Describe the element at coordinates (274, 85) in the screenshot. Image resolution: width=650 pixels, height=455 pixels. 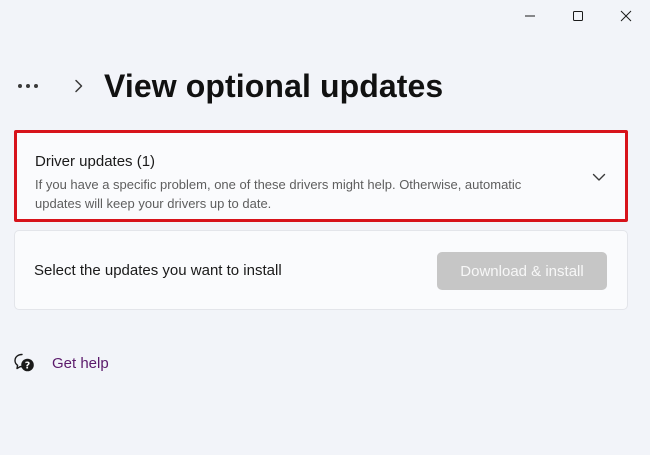
I see `page-title: View optional updates` at that location.